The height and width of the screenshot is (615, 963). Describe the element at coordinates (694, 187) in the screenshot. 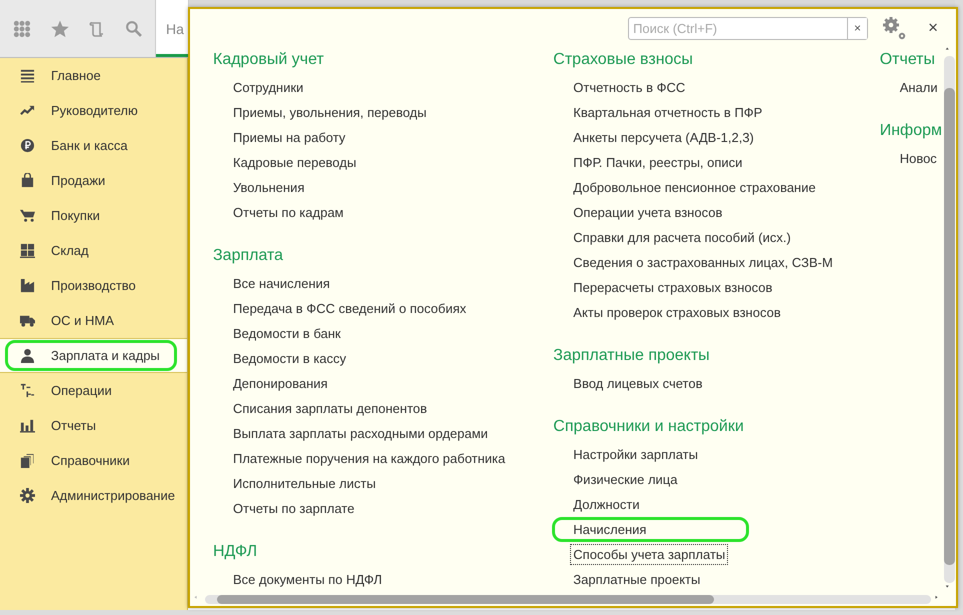

I see `menu-link: Добровольное пенсионное страхование` at that location.